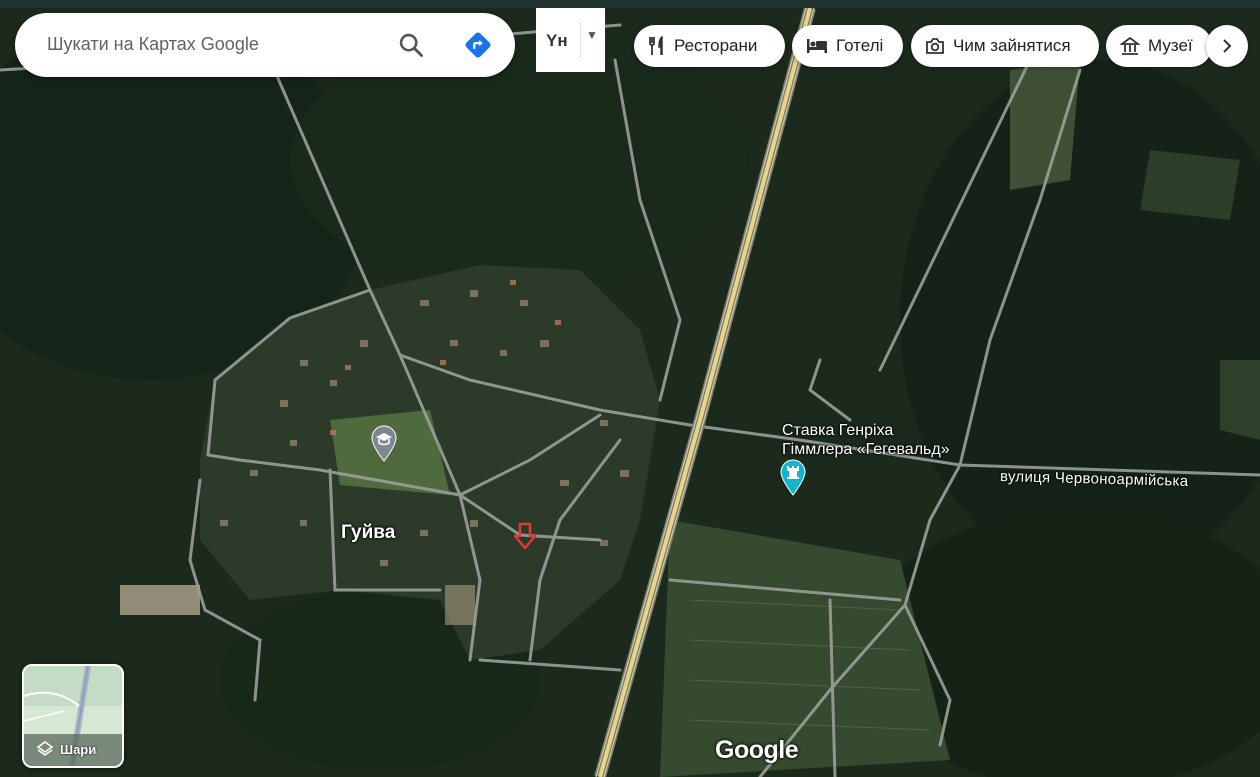 This screenshot has width=1260, height=777. What do you see at coordinates (580, 40) in the screenshot?
I see `divider` at bounding box center [580, 40].